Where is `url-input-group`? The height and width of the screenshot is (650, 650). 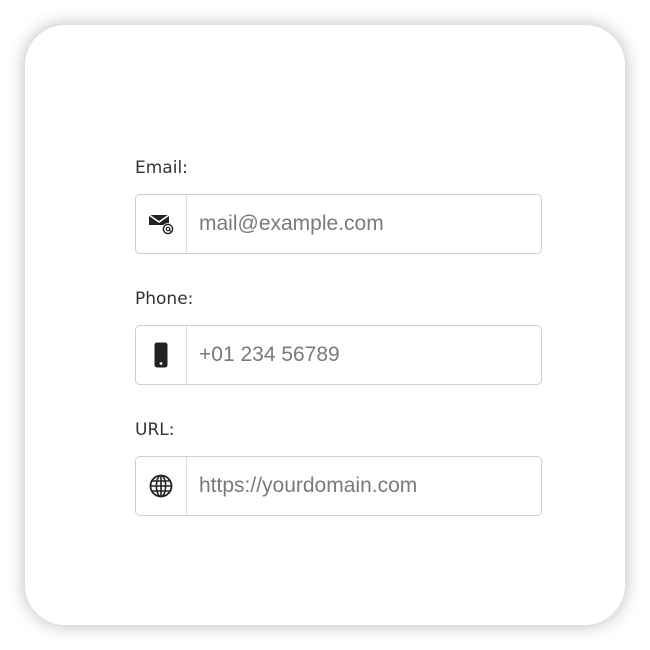 url-input-group is located at coordinates (338, 486).